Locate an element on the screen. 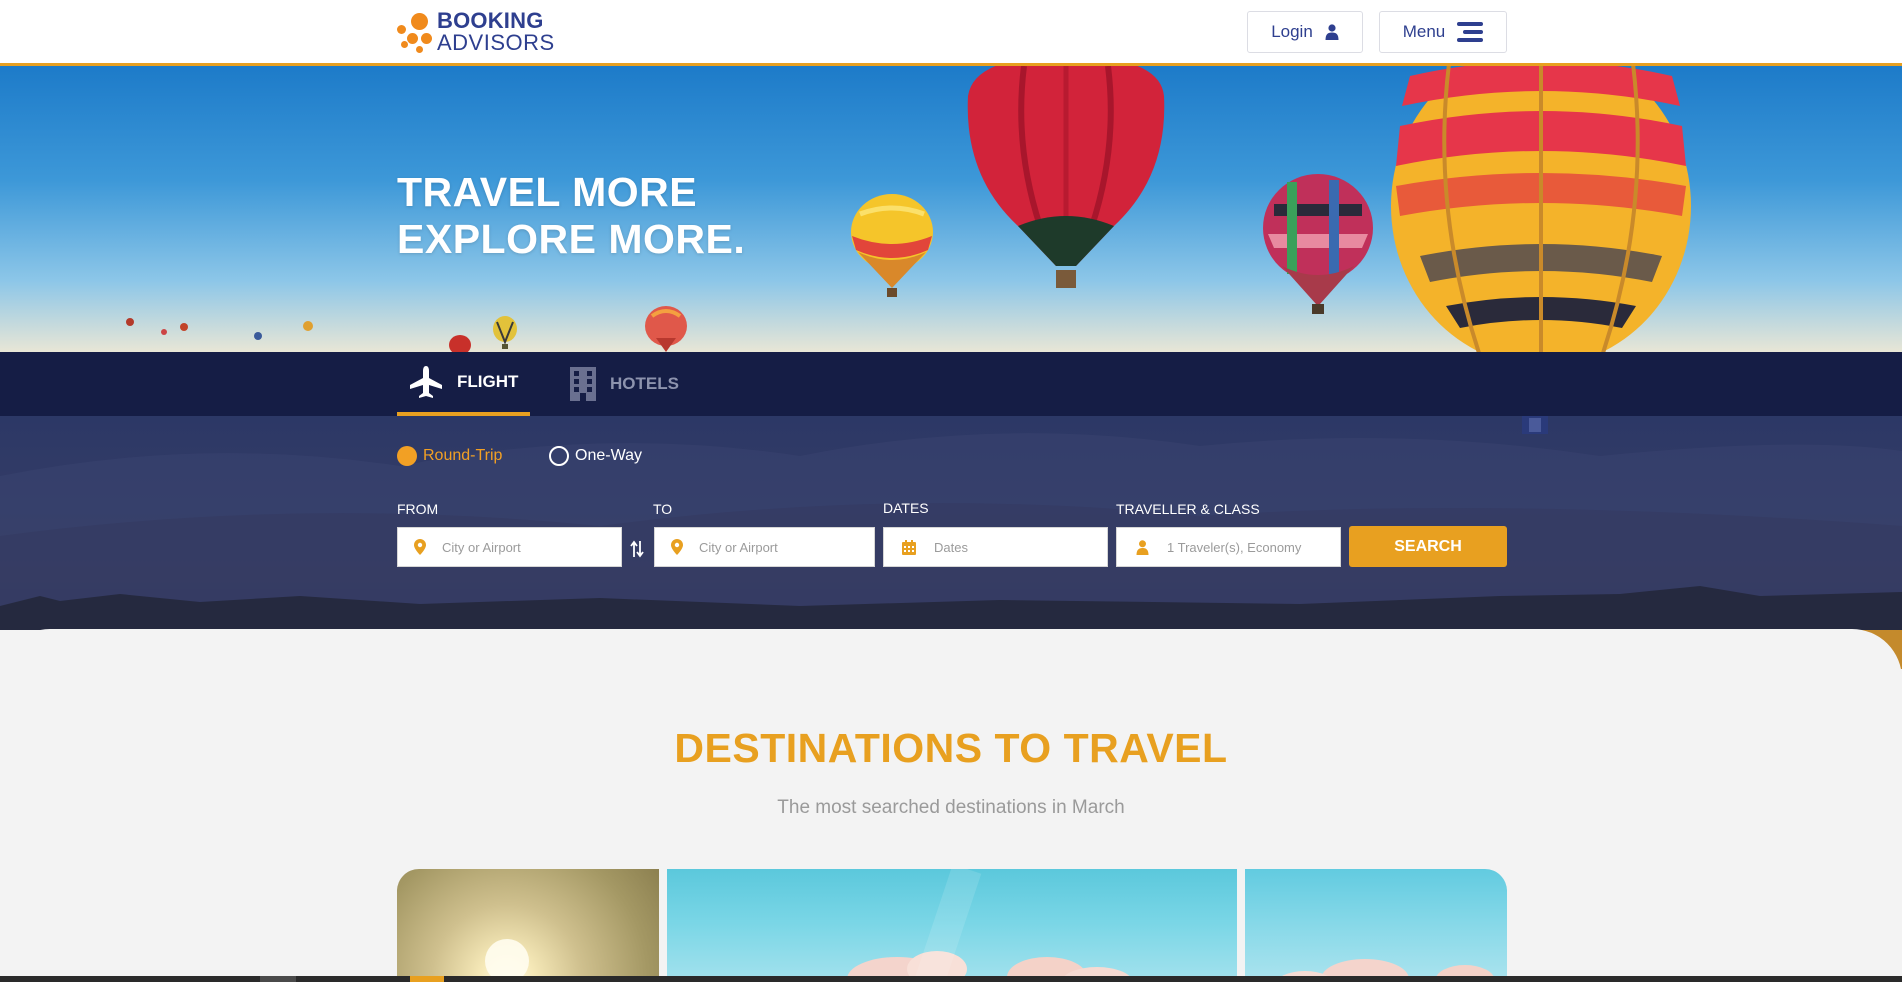  round-trip-radio: Round-Trip is located at coordinates (449, 456).